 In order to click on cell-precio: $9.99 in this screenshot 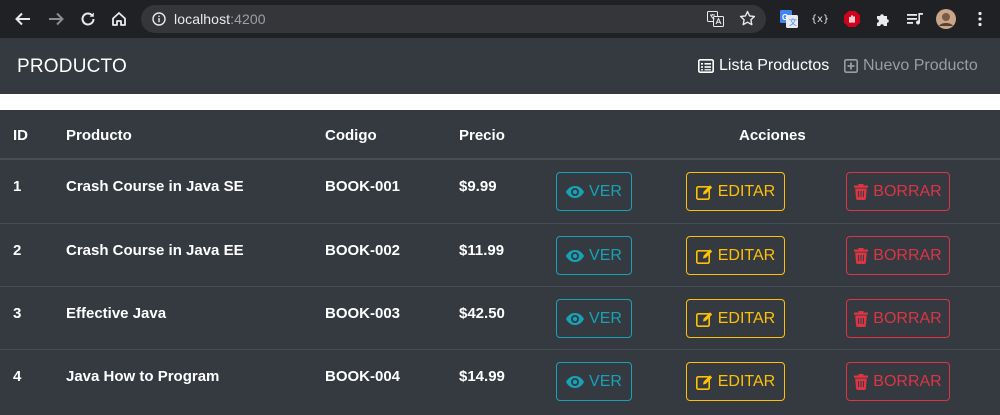, I will do `click(478, 186)`.